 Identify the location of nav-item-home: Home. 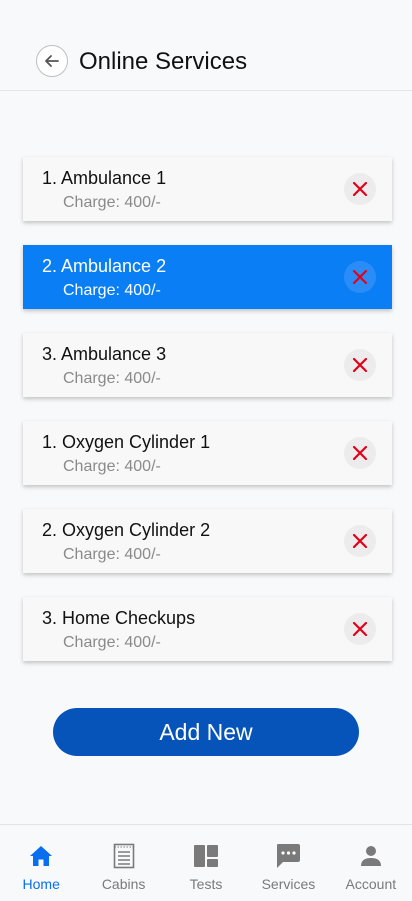
(41, 863).